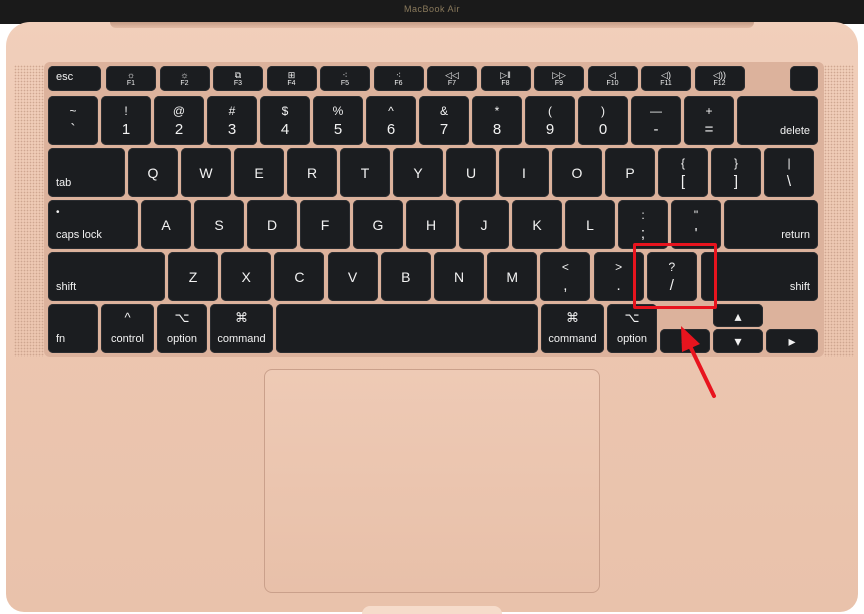  What do you see at coordinates (698, 362) in the screenshot?
I see `annotation-arrow-icon` at bounding box center [698, 362].